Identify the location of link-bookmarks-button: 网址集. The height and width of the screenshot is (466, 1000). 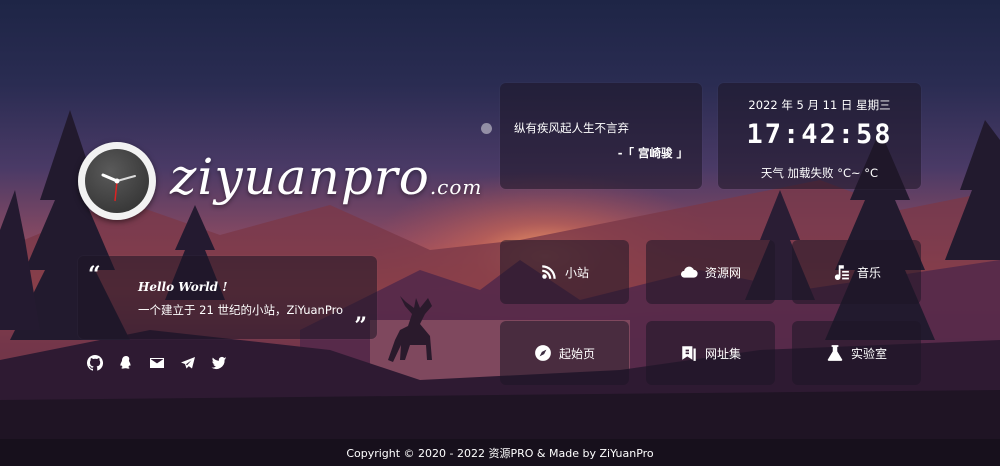
(710, 353).